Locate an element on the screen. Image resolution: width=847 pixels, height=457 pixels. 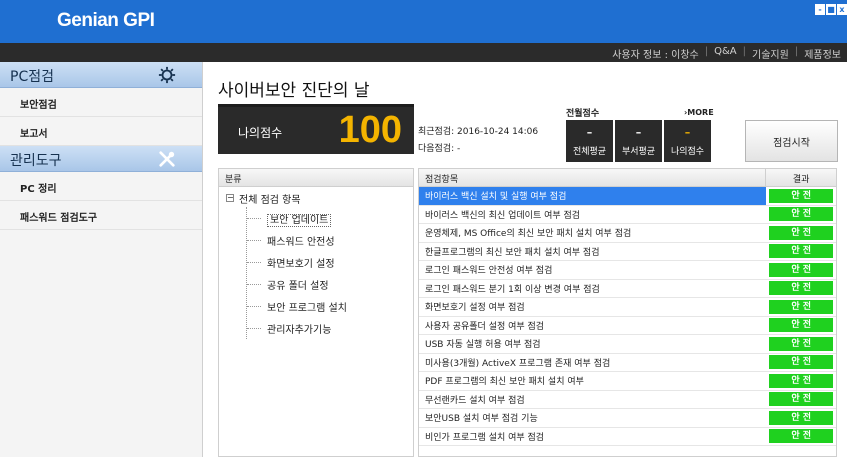
row-item: 바이러스 백신의 최신 업데이트 여부 점검 is located at coordinates (503, 215).